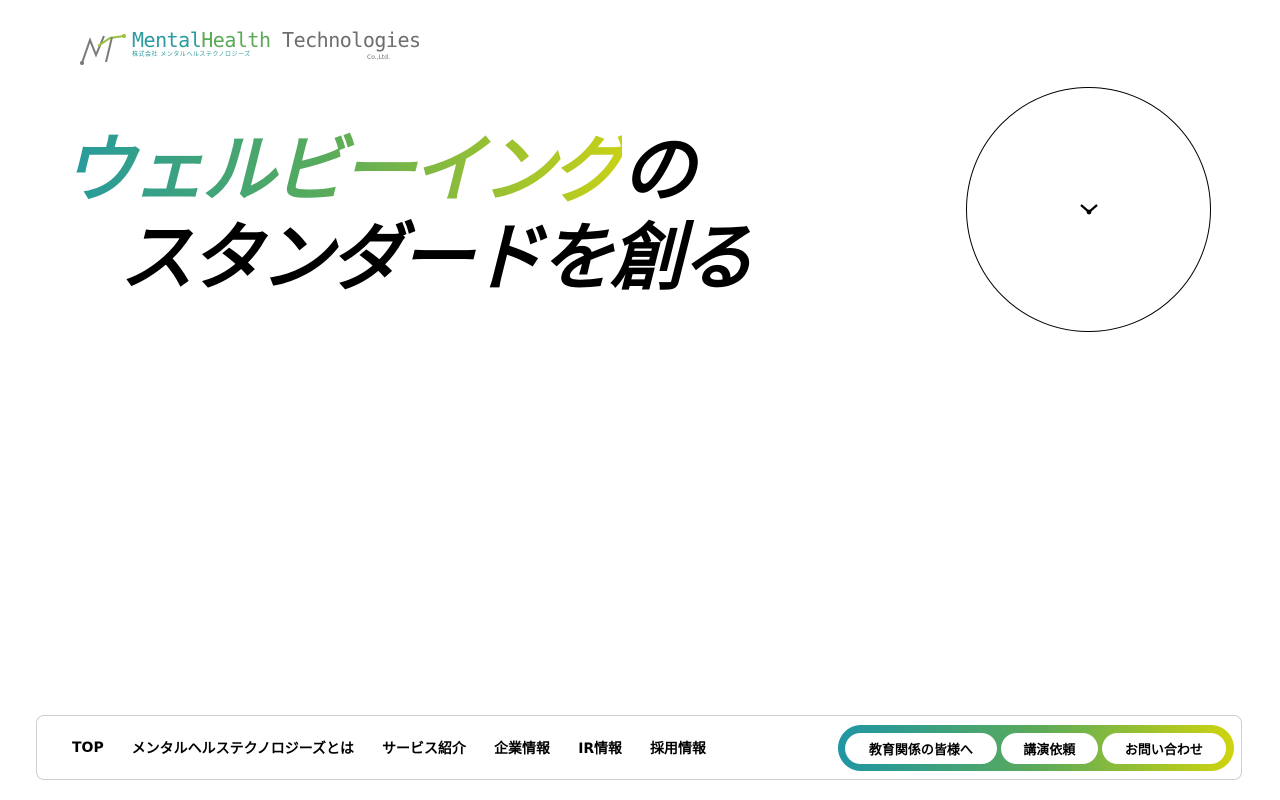 This screenshot has width=1280, height=800. What do you see at coordinates (88, 748) in the screenshot?
I see `nav-link-top: TOP` at bounding box center [88, 748].